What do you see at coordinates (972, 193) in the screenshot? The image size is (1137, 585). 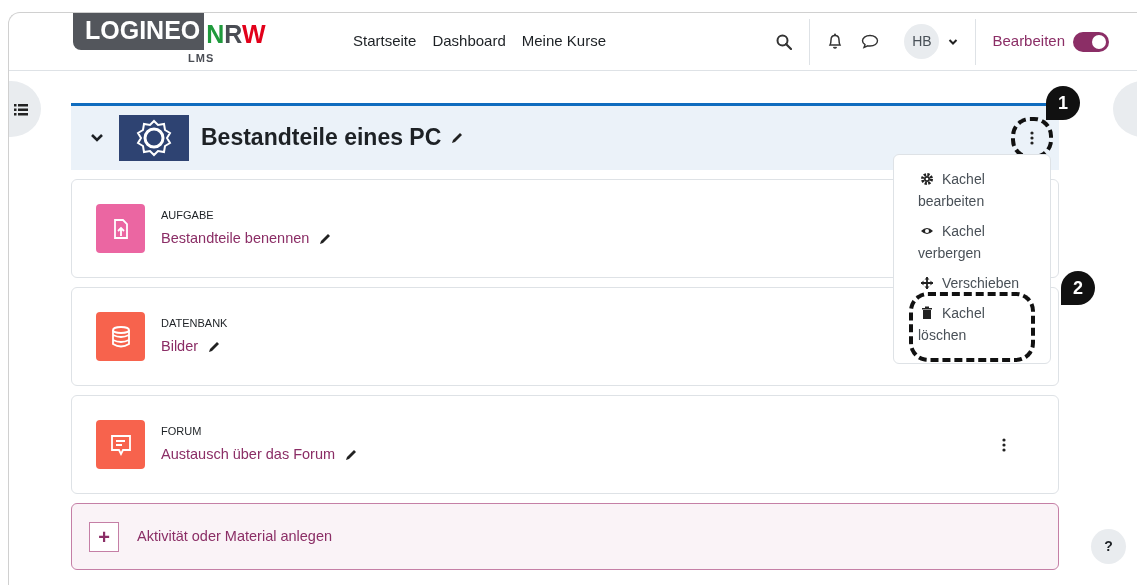 I see `dropdown-item: Kachel bearbeiten` at bounding box center [972, 193].